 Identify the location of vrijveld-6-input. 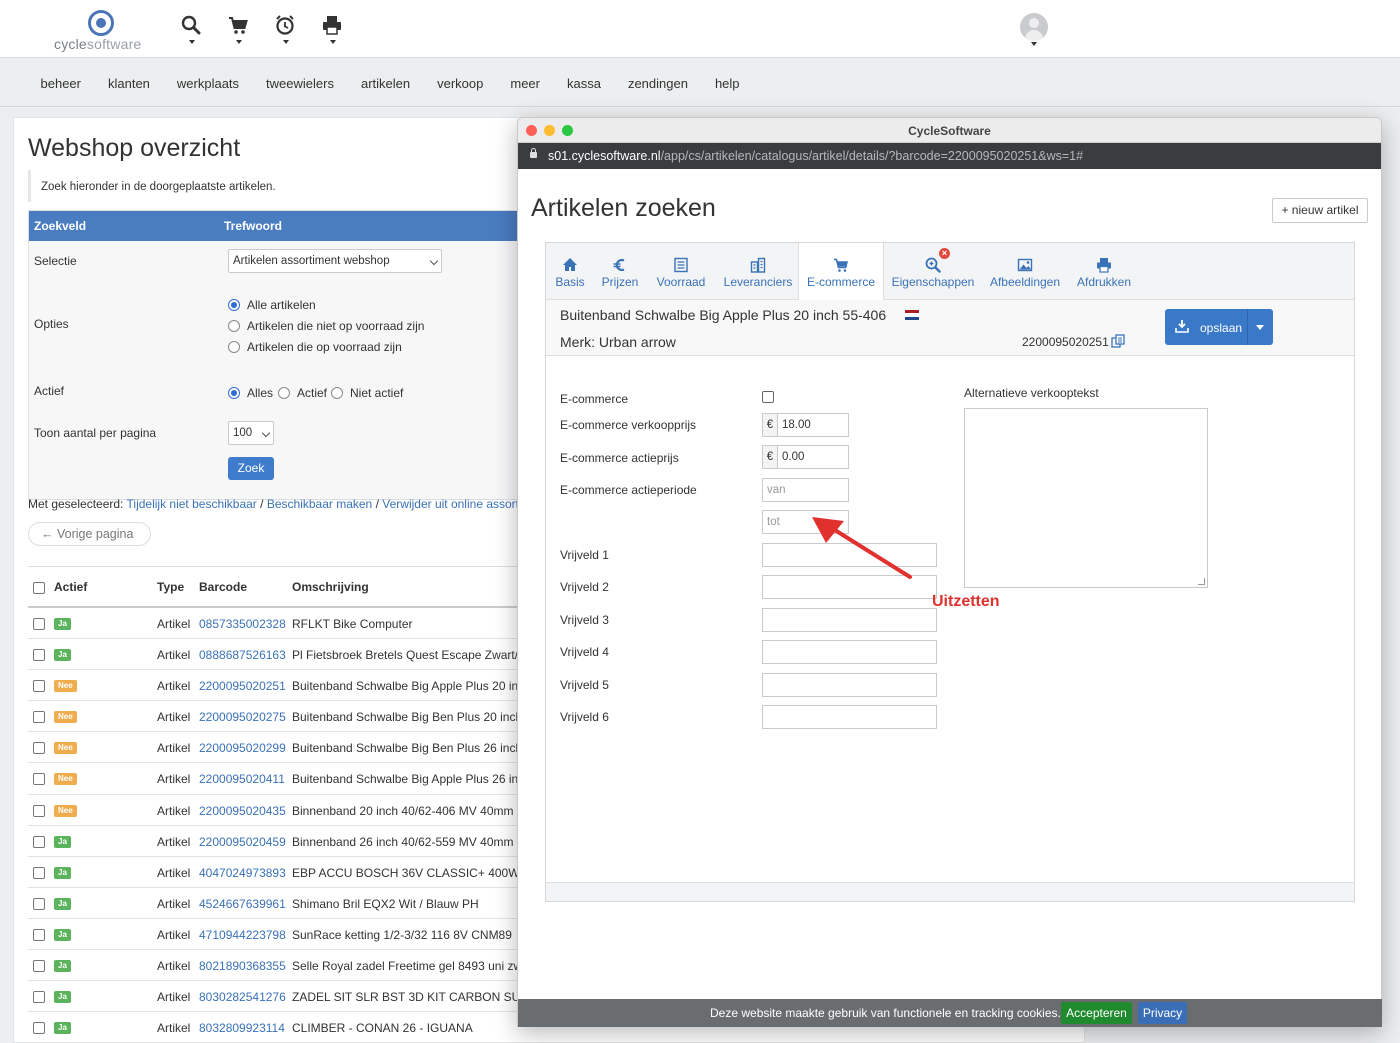
(849, 717).